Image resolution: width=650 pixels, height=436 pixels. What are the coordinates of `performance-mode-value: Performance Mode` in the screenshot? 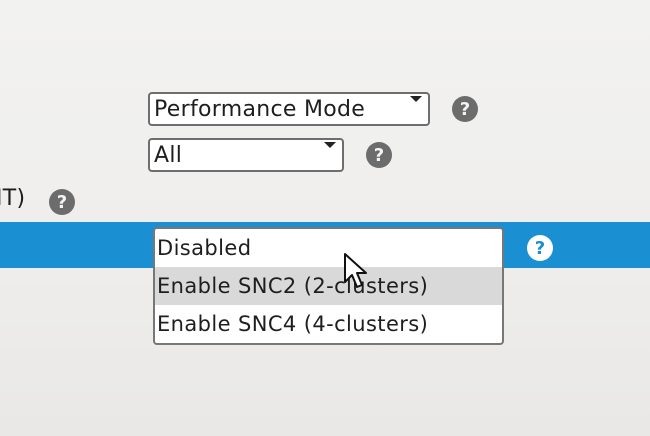 It's located at (260, 109).